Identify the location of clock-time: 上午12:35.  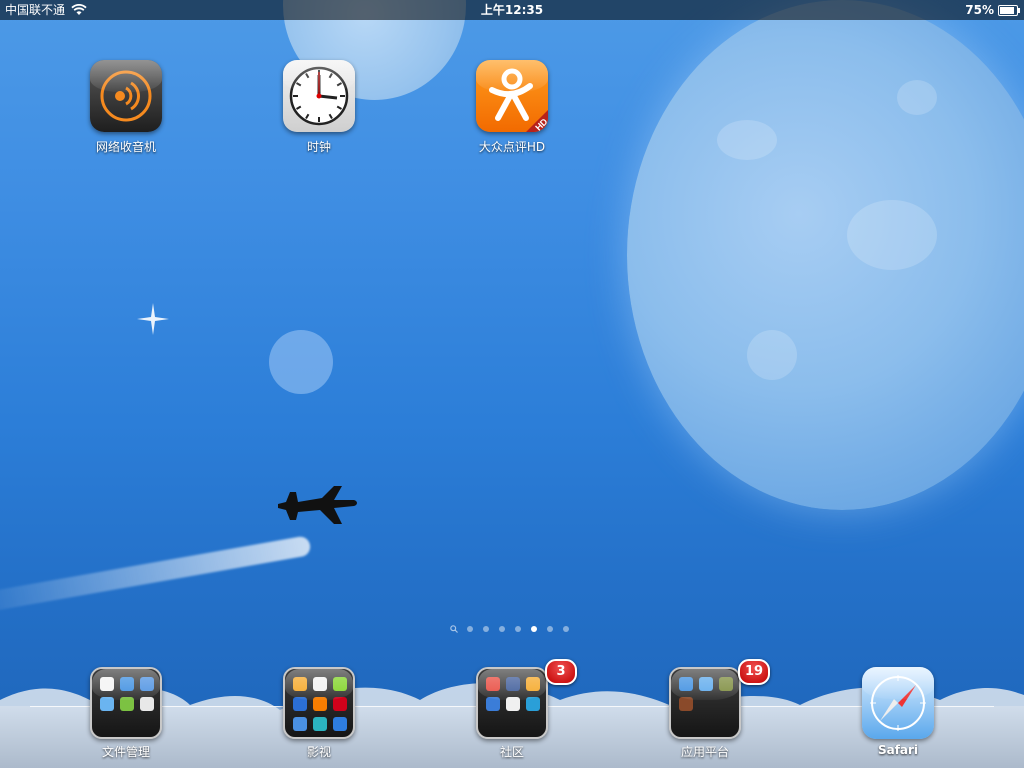
(512, 10).